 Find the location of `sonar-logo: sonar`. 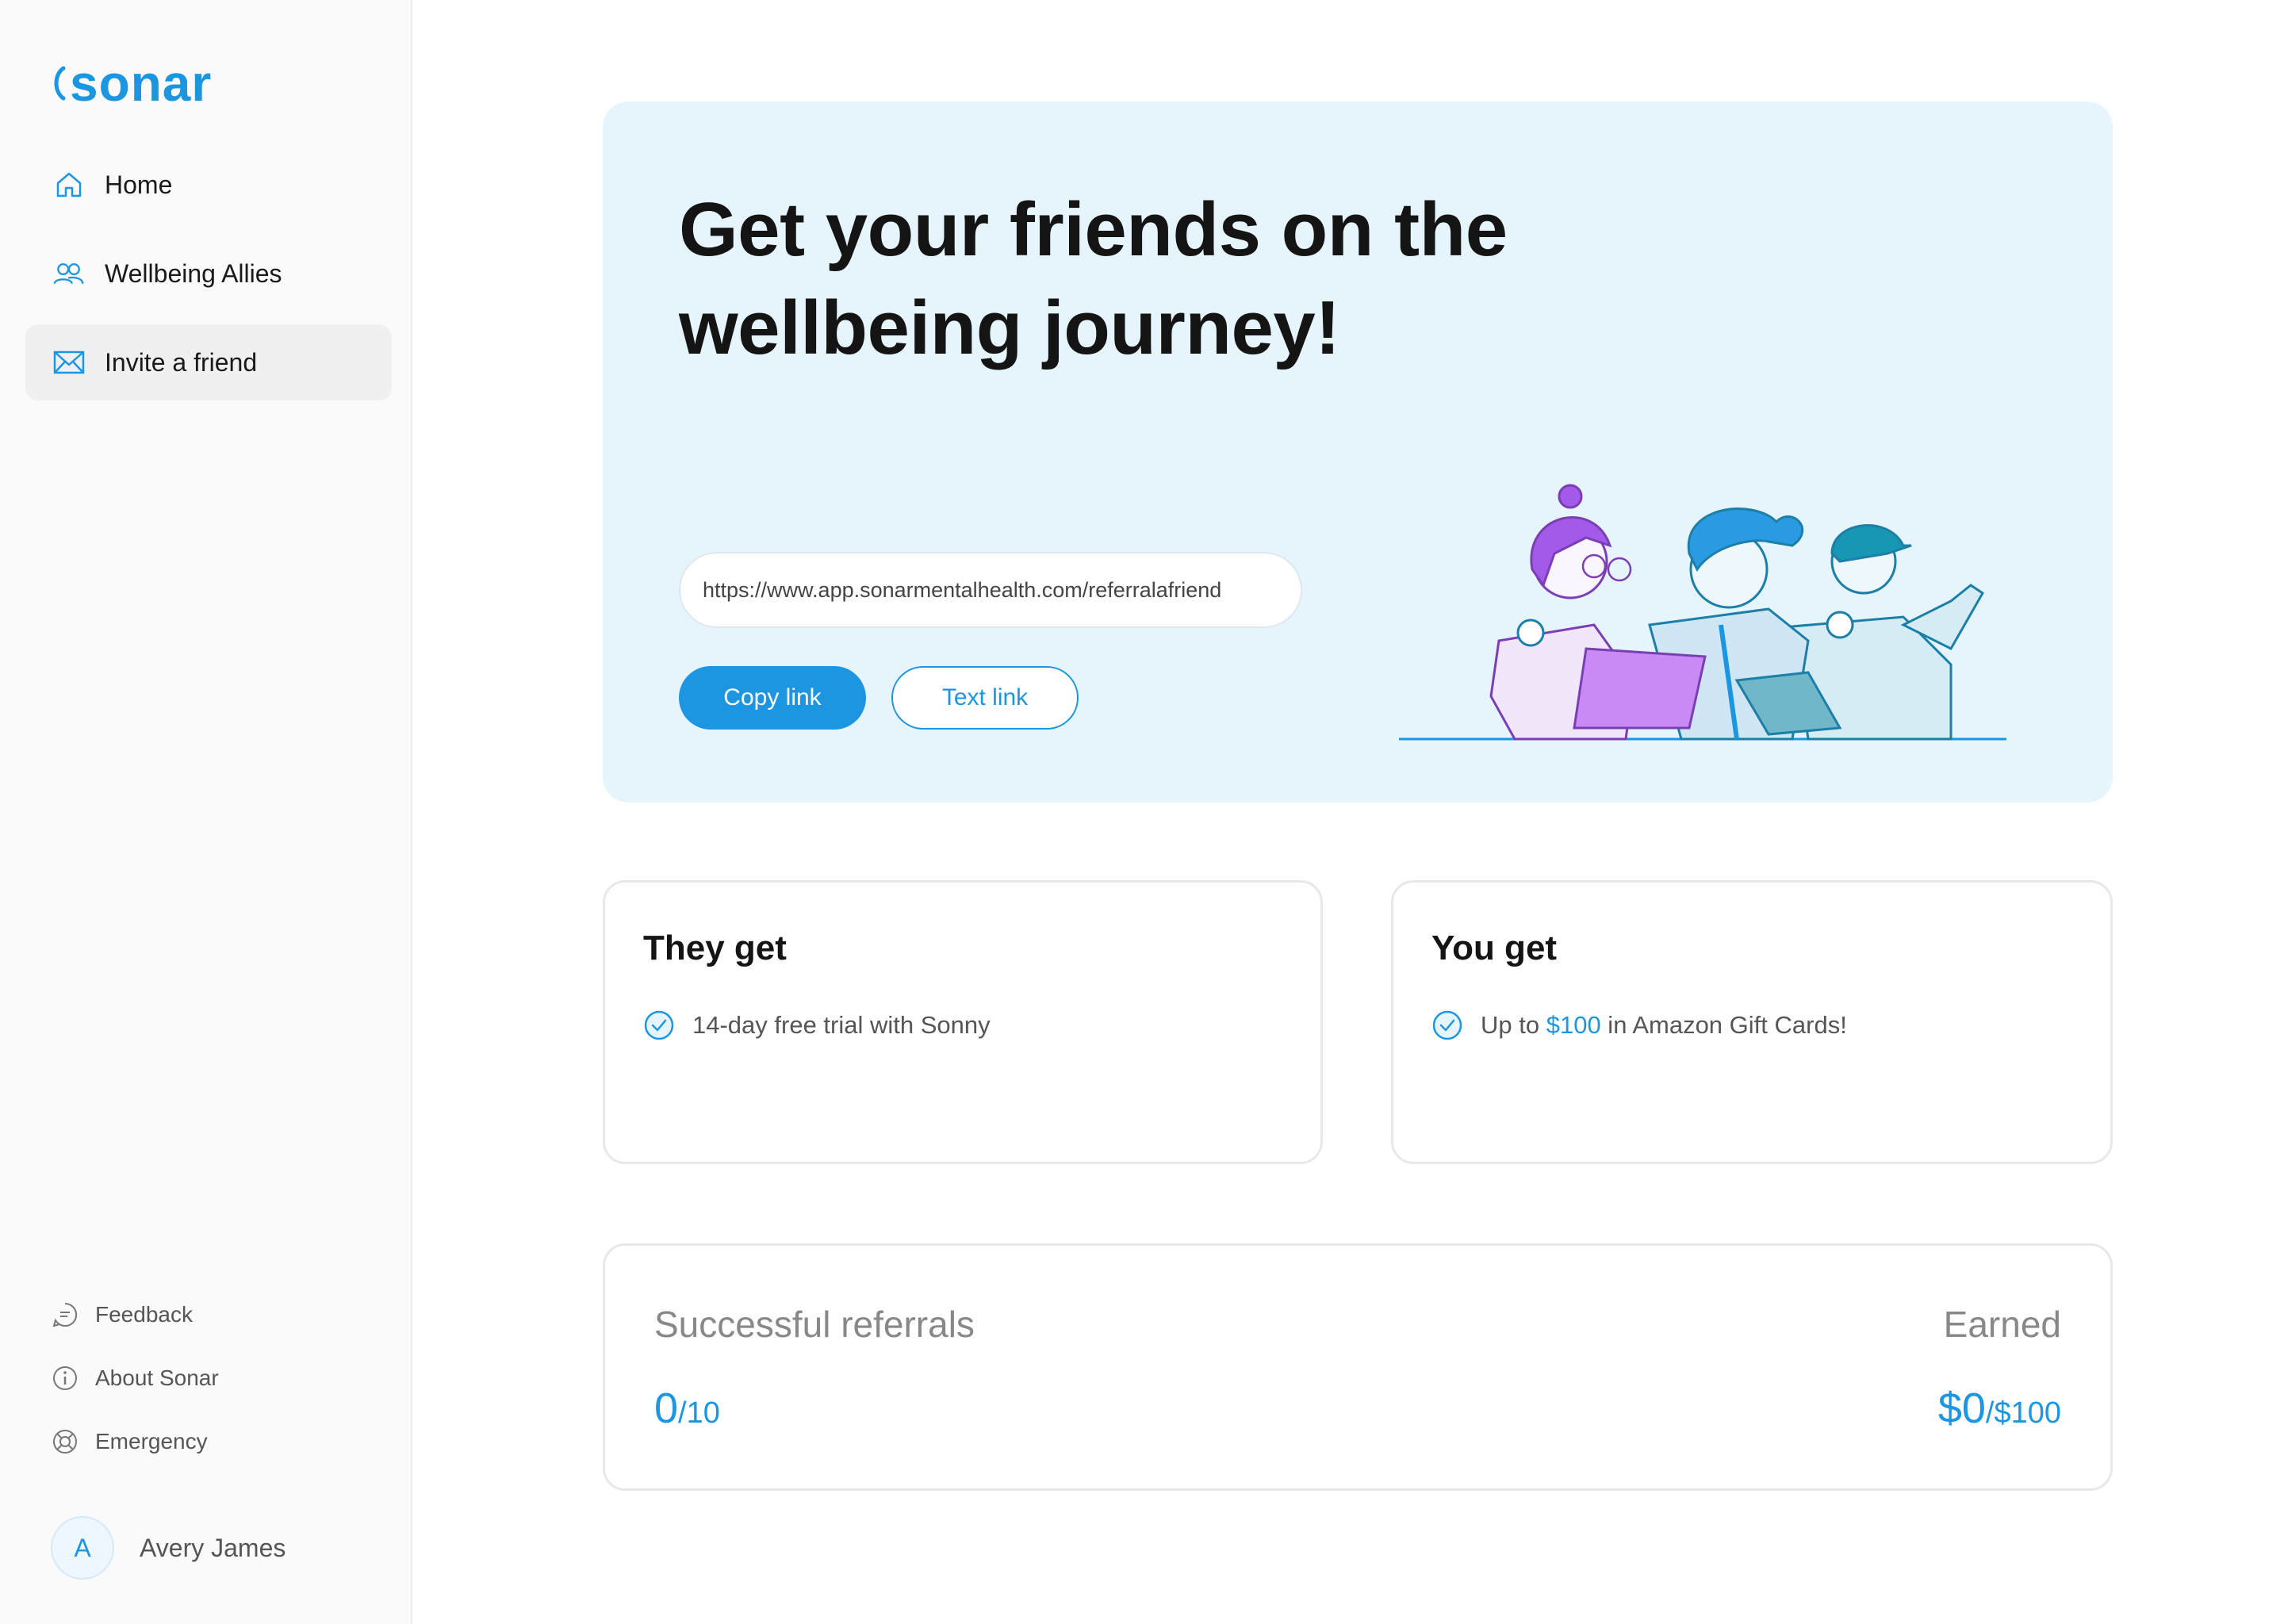

sonar-logo: sonar is located at coordinates (131, 83).